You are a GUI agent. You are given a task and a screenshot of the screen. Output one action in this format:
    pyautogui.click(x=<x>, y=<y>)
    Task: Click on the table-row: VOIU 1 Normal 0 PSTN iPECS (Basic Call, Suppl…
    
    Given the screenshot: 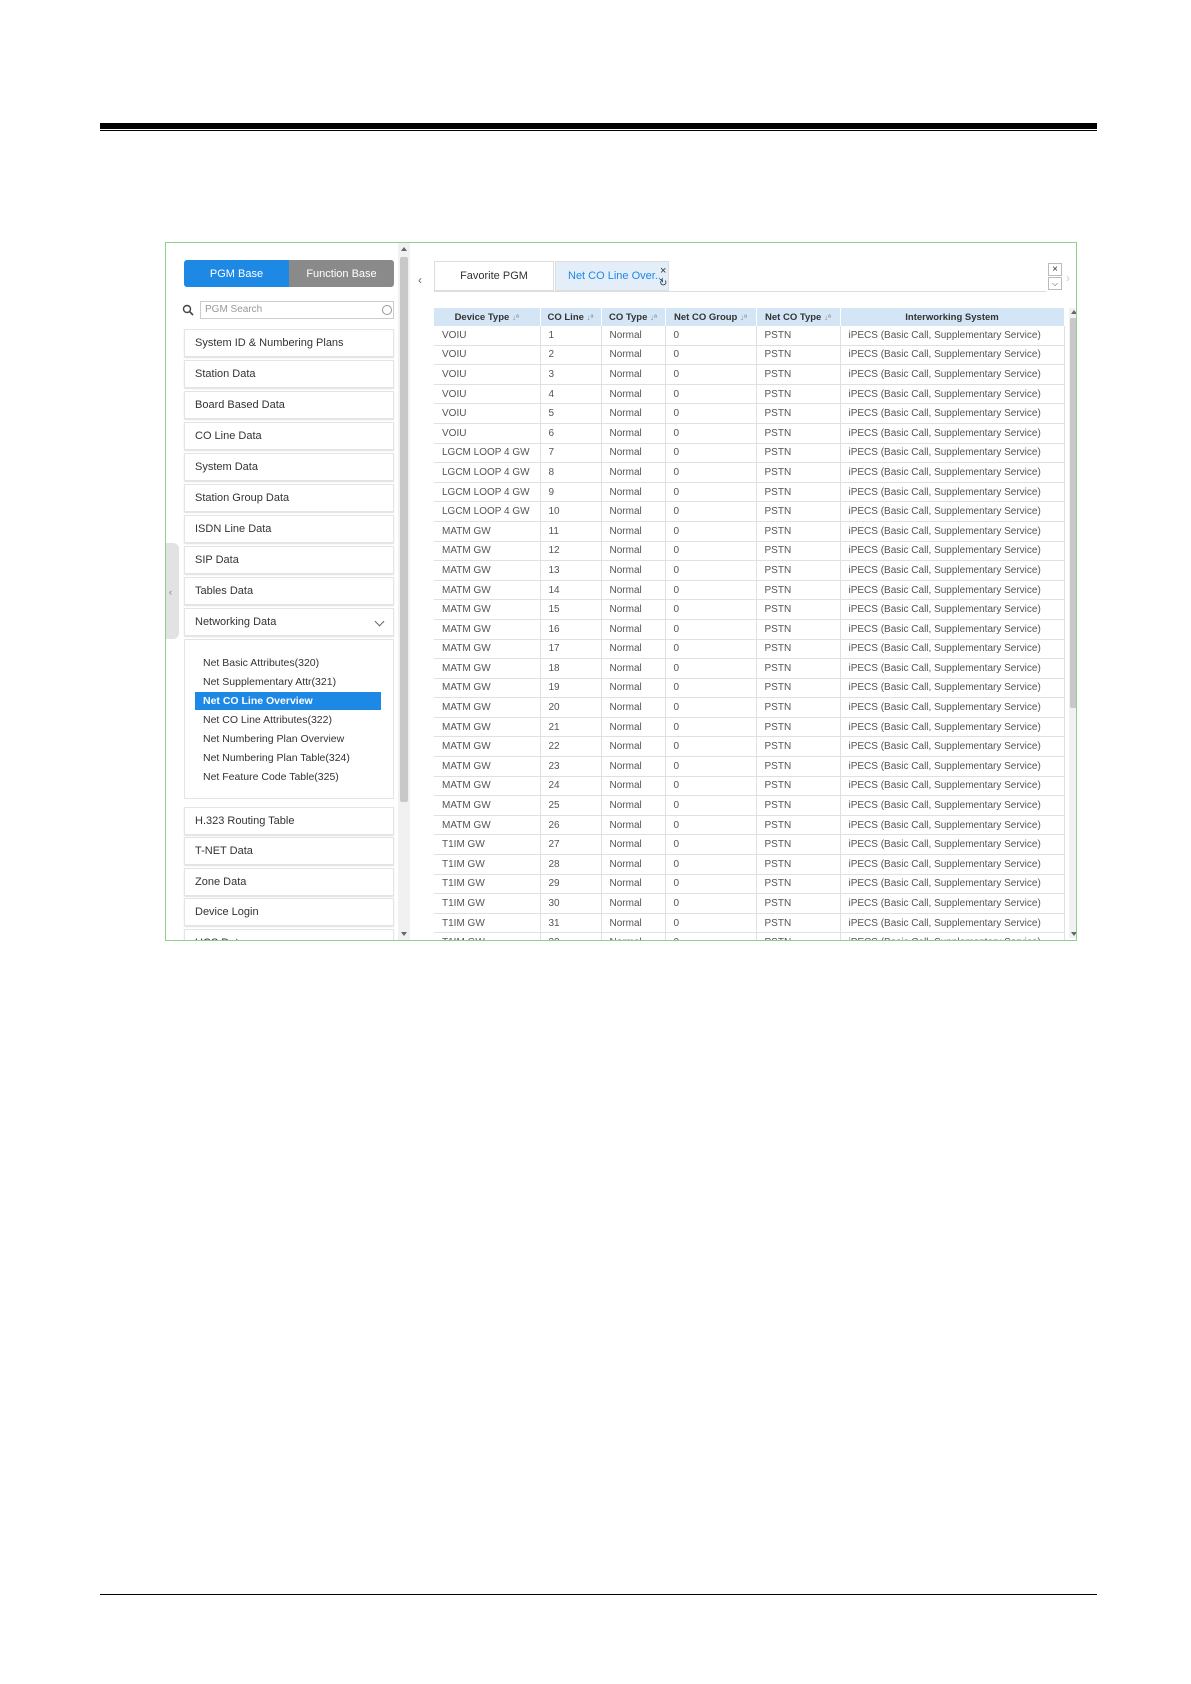 What is the action you would take?
    pyautogui.click(x=749, y=336)
    